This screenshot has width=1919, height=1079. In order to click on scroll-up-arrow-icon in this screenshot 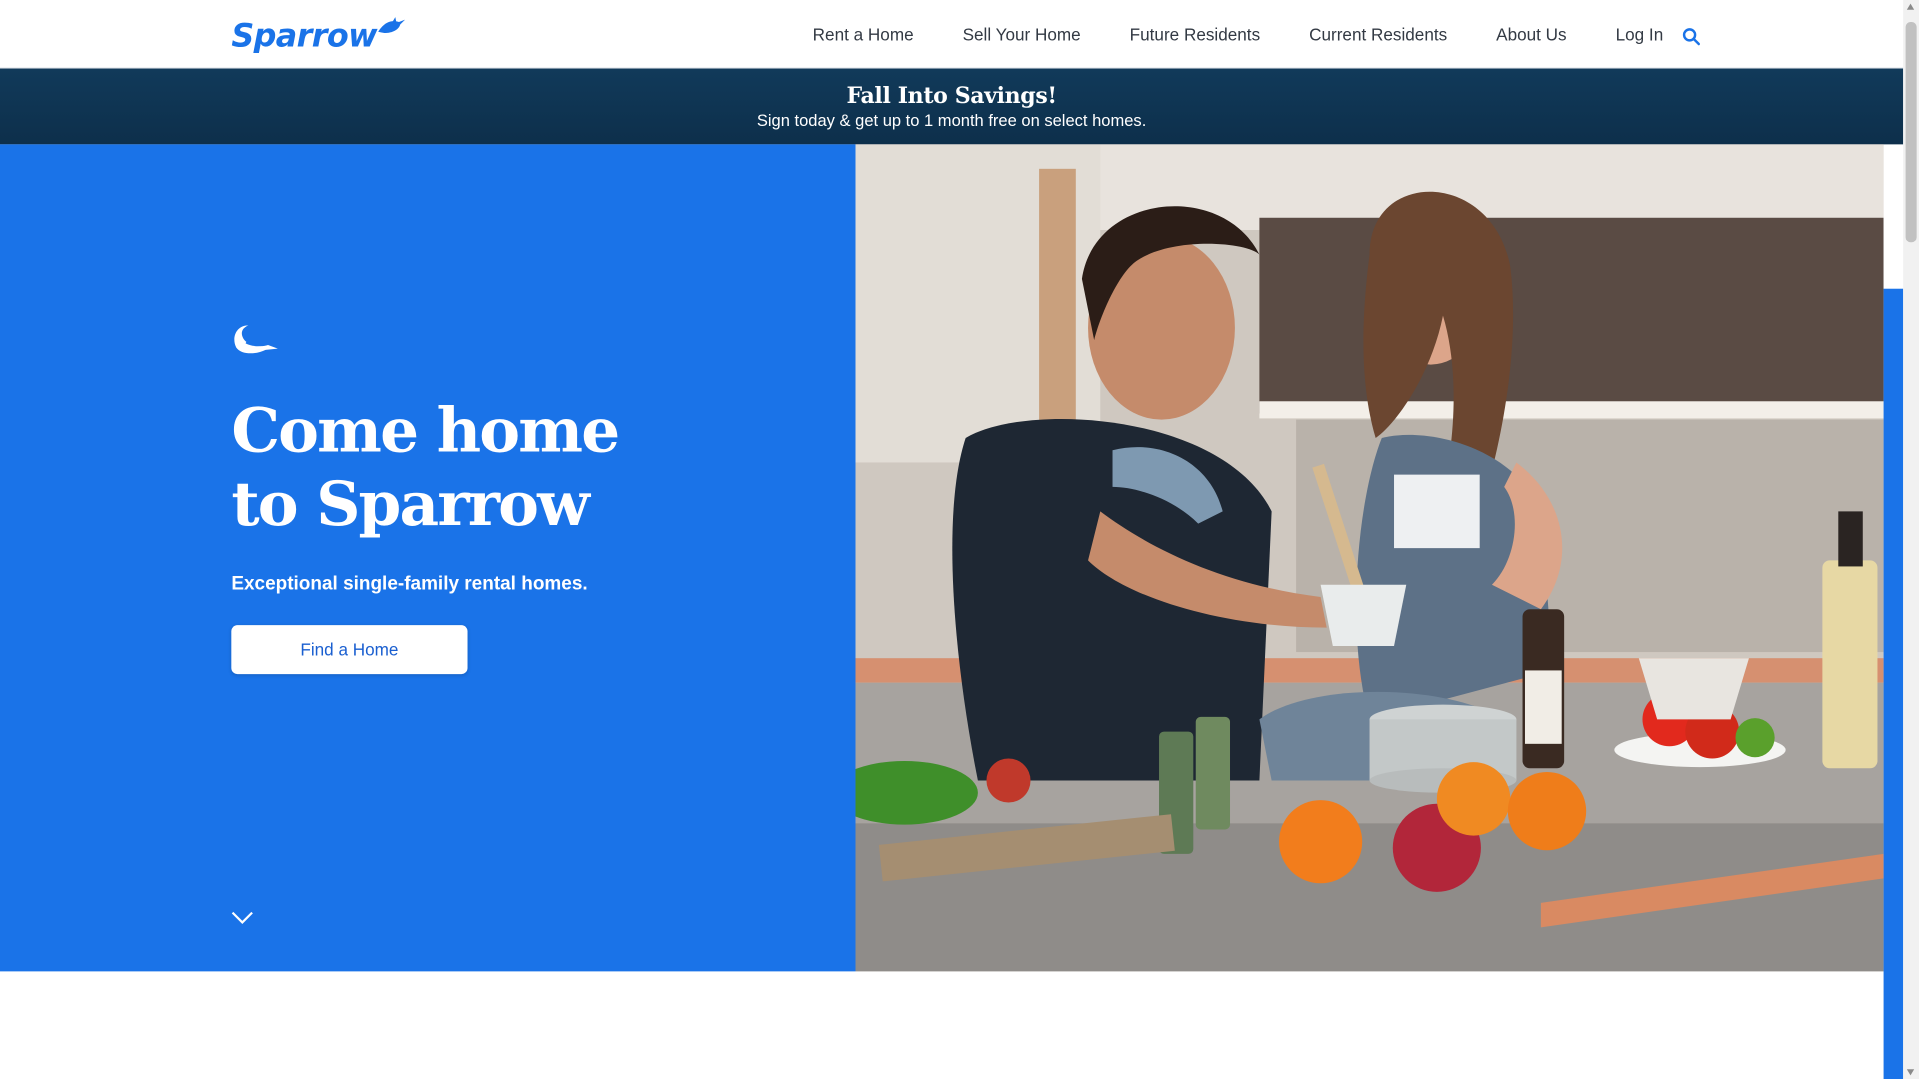, I will do `click(1910, 6)`.